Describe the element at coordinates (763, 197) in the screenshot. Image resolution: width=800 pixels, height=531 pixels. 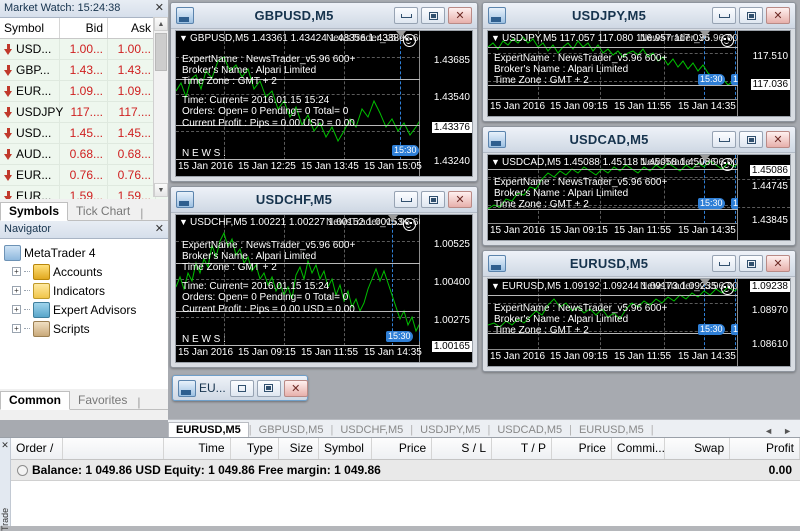
I see `price-scale: 1.45086 1.44745 1.43845` at that location.